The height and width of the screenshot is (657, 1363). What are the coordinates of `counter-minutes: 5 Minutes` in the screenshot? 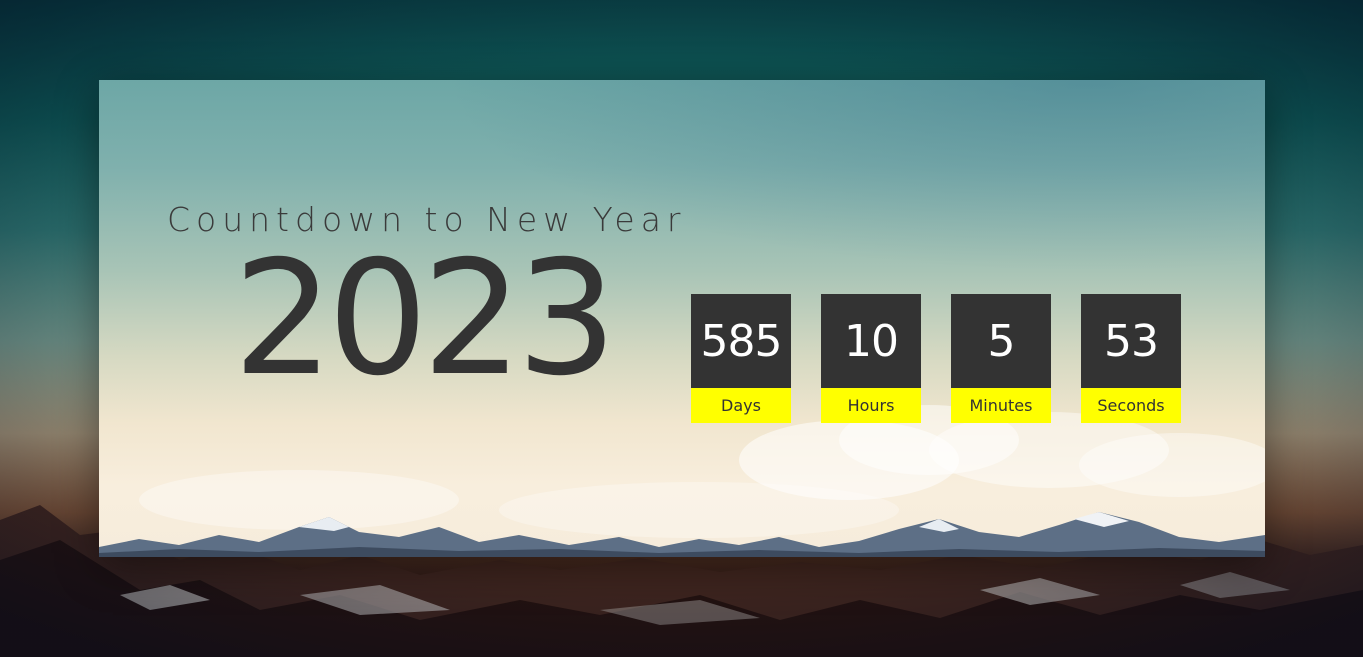 It's located at (1001, 358).